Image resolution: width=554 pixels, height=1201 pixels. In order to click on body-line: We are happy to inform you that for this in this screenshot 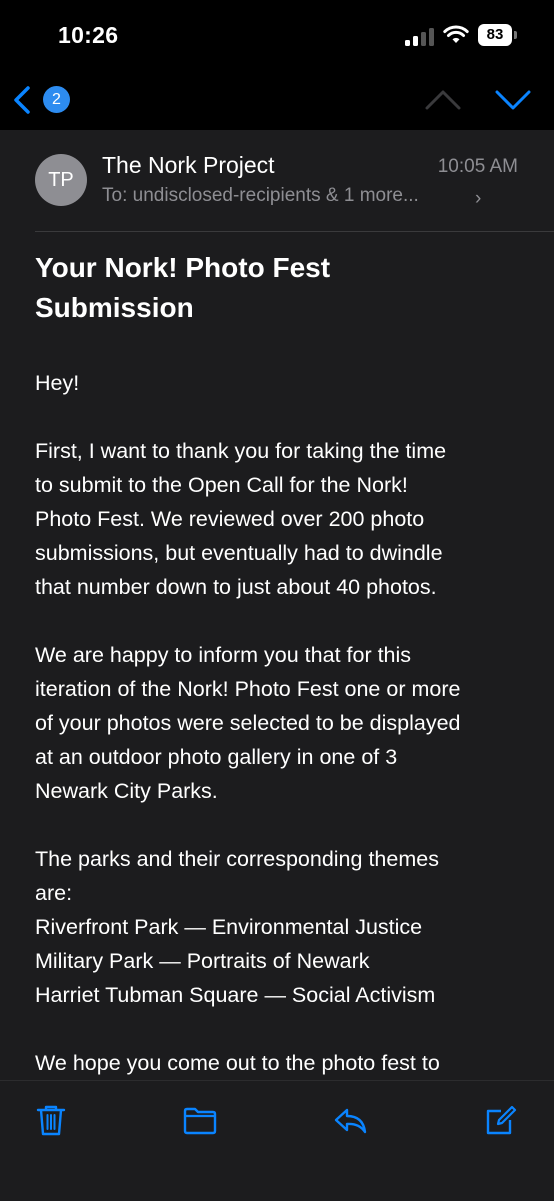, I will do `click(223, 655)`.